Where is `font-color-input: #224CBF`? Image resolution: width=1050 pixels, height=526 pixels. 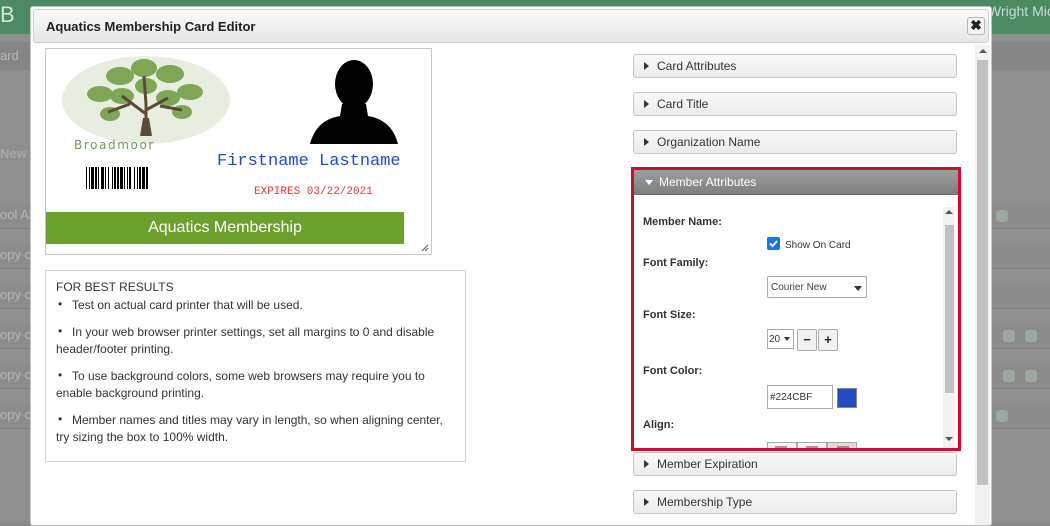
font-color-input: #224CBF is located at coordinates (800, 397).